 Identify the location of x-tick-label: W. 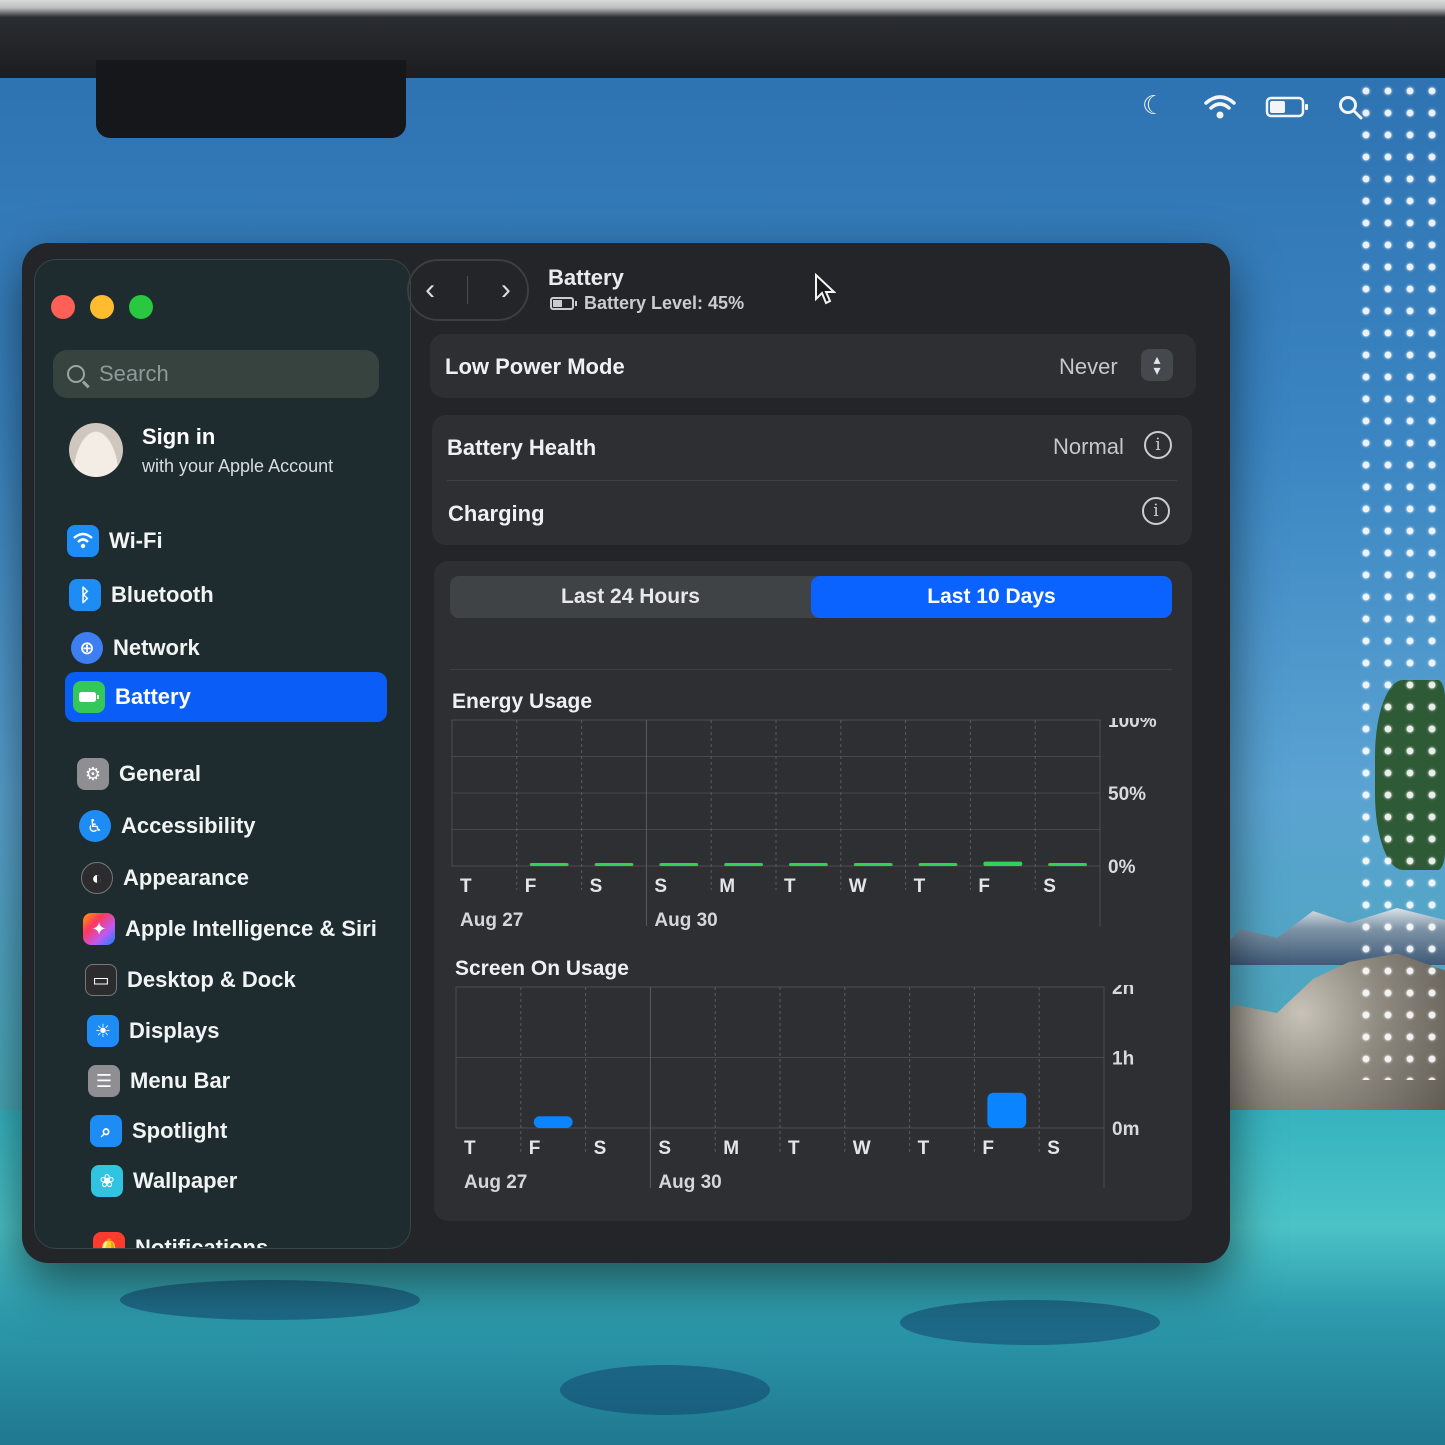
(858, 886).